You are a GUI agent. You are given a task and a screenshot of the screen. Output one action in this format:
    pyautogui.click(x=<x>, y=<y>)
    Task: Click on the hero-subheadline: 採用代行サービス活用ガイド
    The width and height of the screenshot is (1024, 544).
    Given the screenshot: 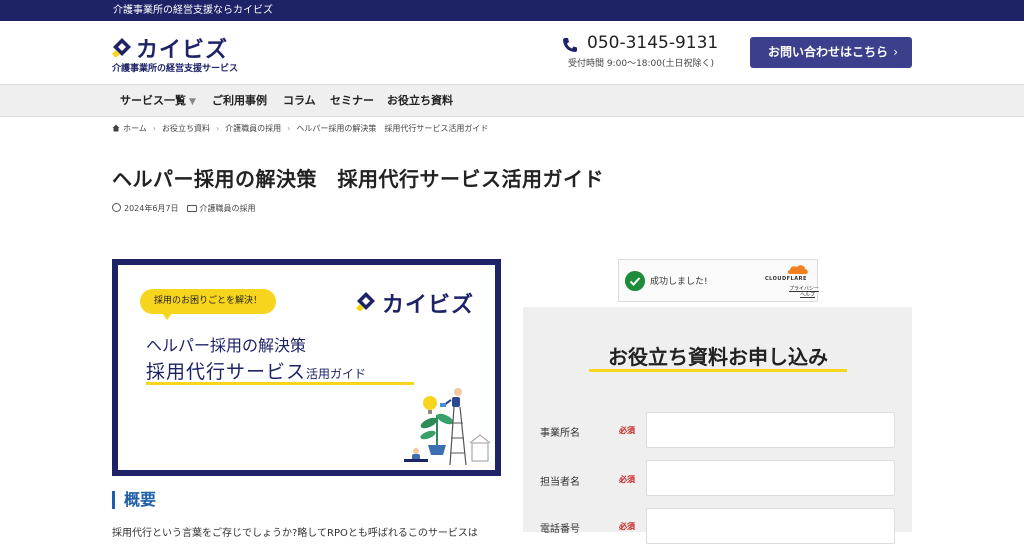 What is the action you would take?
    pyautogui.click(x=256, y=370)
    